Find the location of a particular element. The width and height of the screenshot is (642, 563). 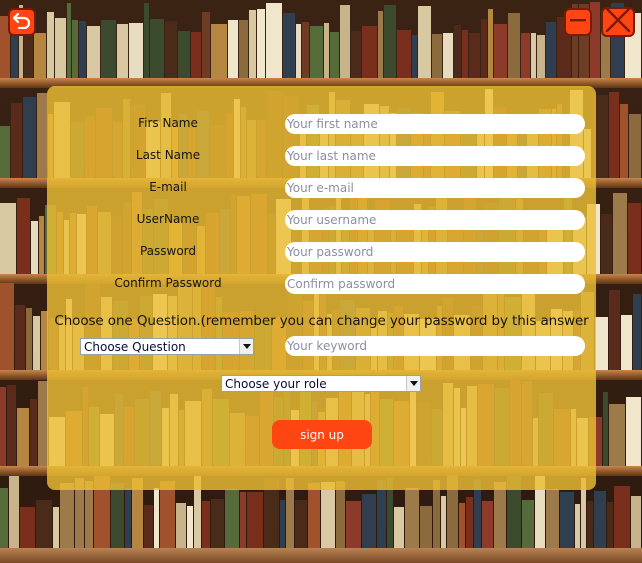

back-button is located at coordinates (22, 22).